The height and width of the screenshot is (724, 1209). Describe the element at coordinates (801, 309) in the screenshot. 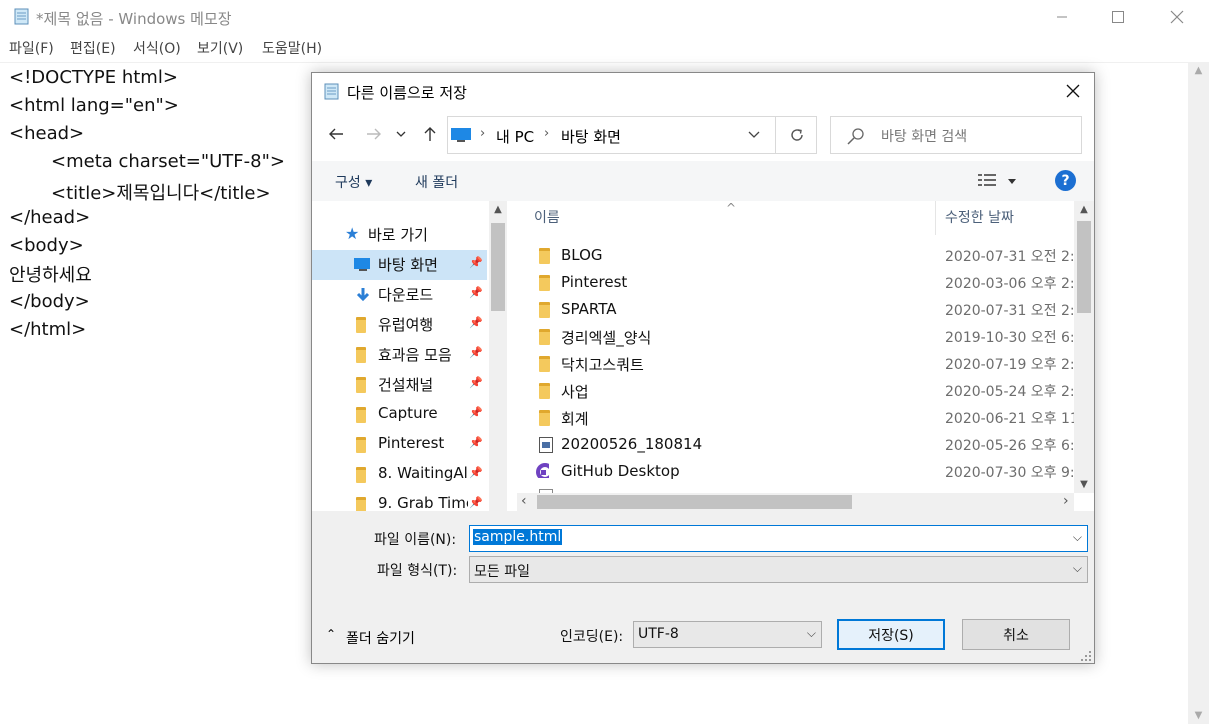

I see `file-row: SPARTA 2020-07-31 오전 2:` at that location.